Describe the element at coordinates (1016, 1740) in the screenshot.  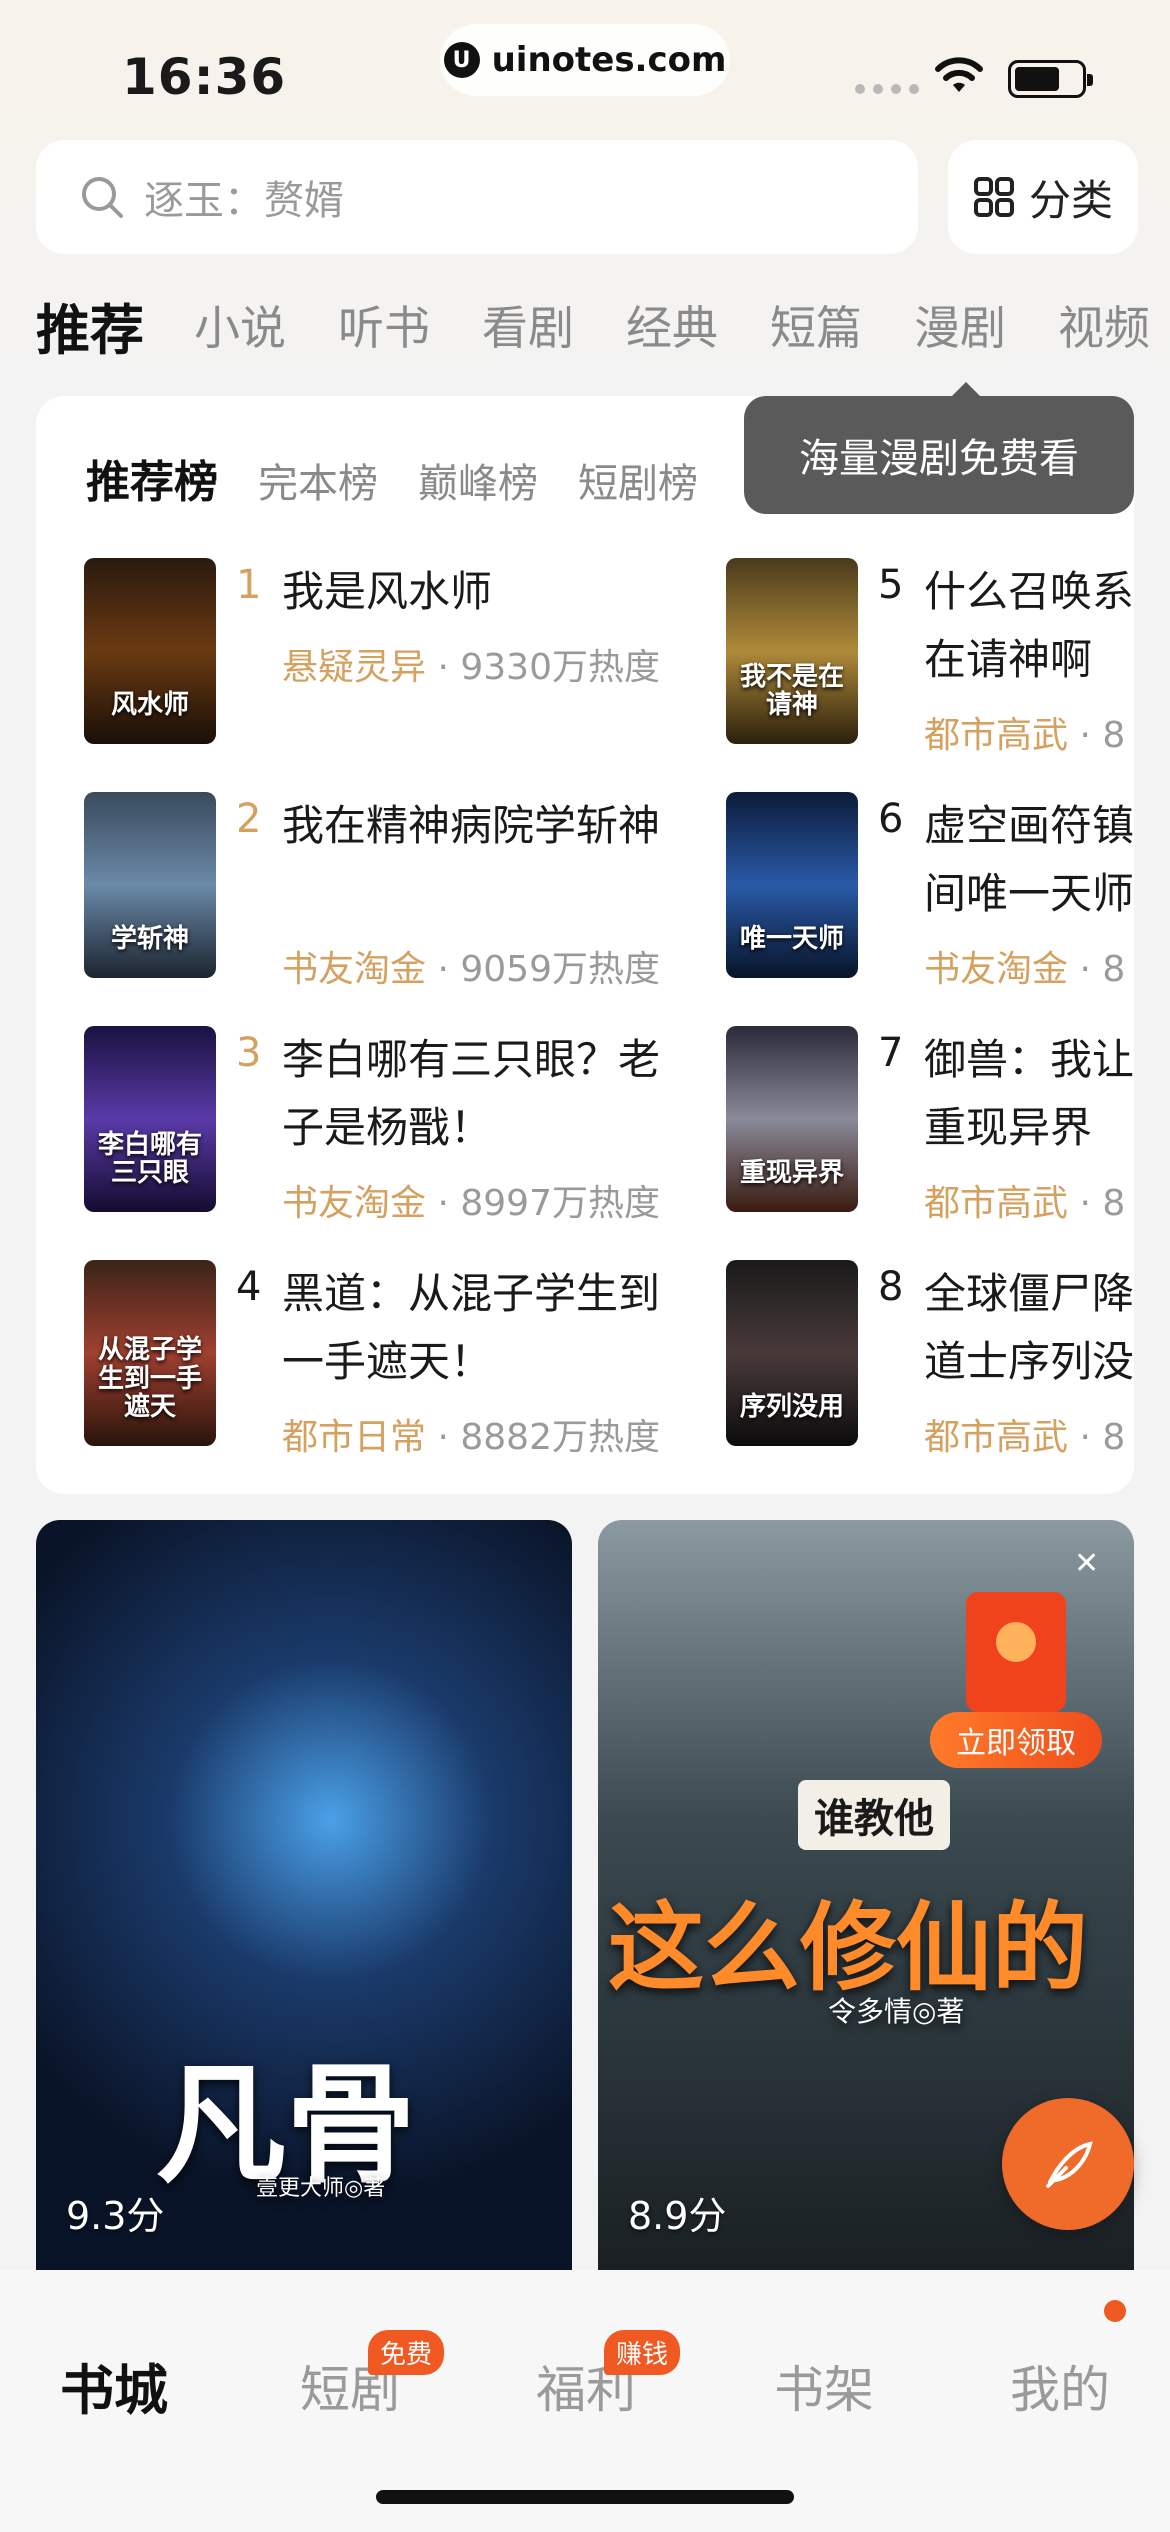
I see `claim-button: 立即领取` at that location.